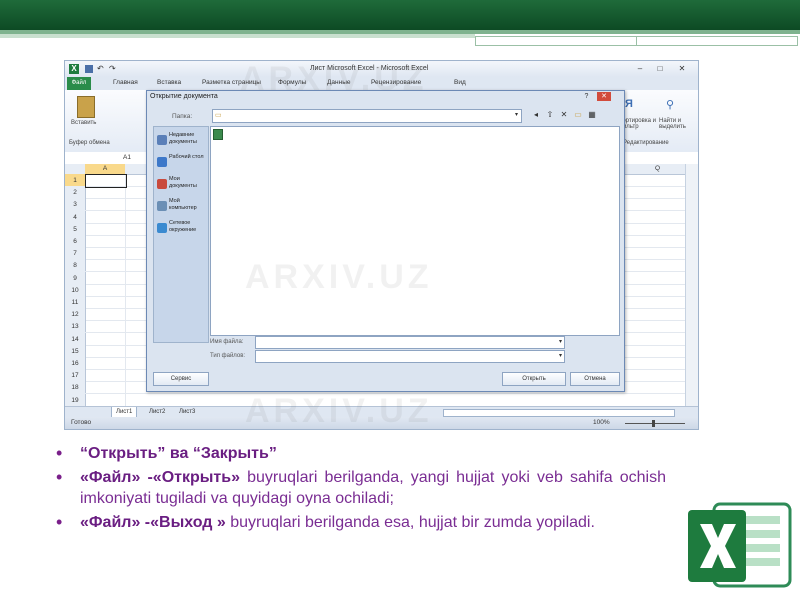  What do you see at coordinates (410, 356) in the screenshot?
I see `filetype-select: ▾` at bounding box center [410, 356].